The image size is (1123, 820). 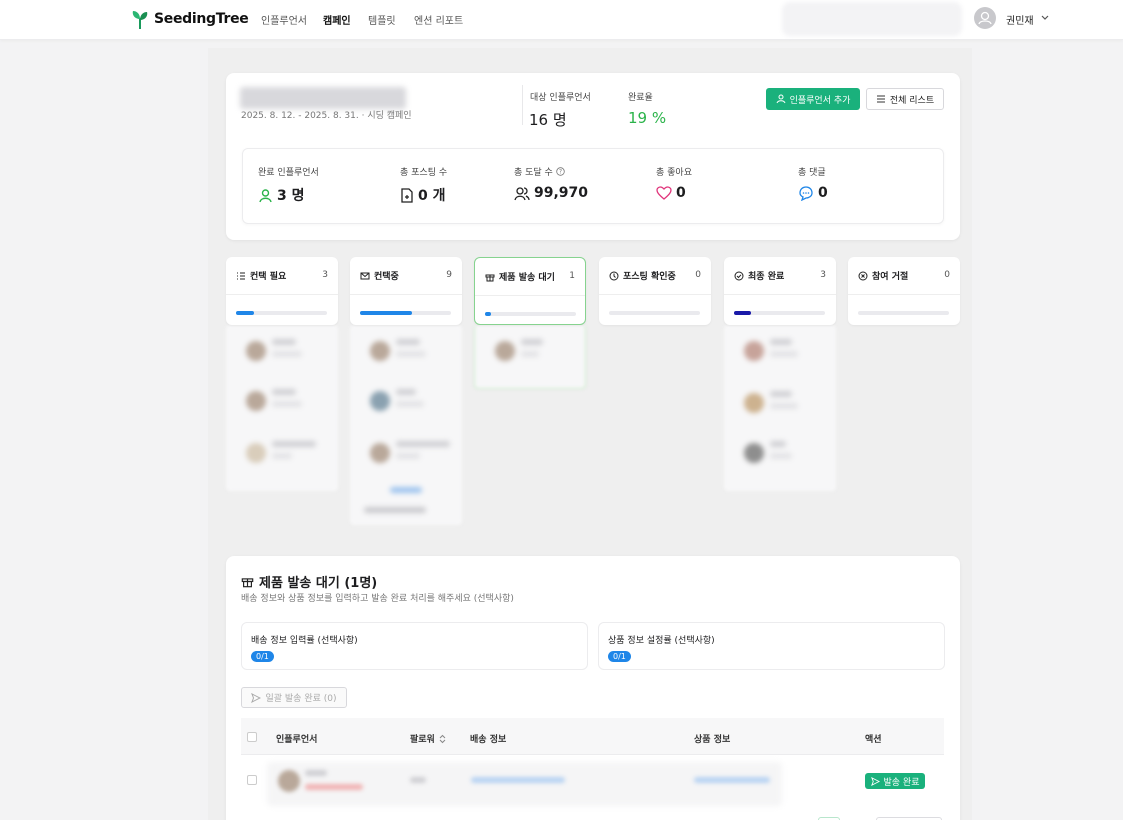 I want to click on help-icon: ?, so click(x=560, y=171).